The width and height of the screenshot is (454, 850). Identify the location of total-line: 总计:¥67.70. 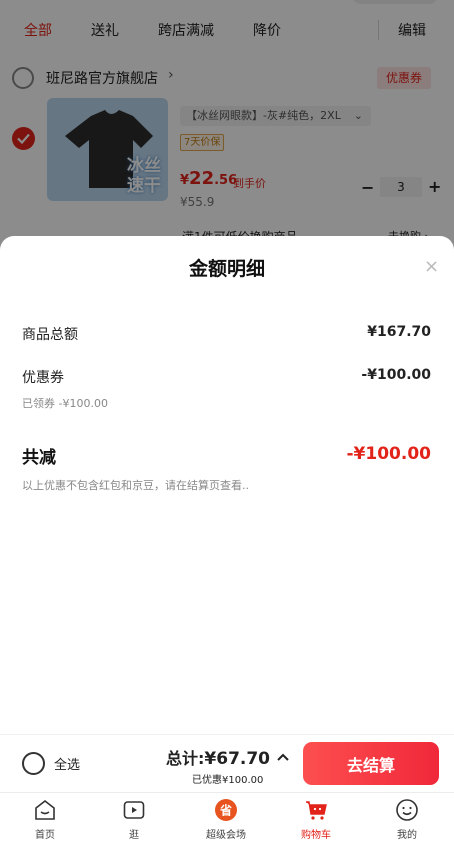
(218, 757).